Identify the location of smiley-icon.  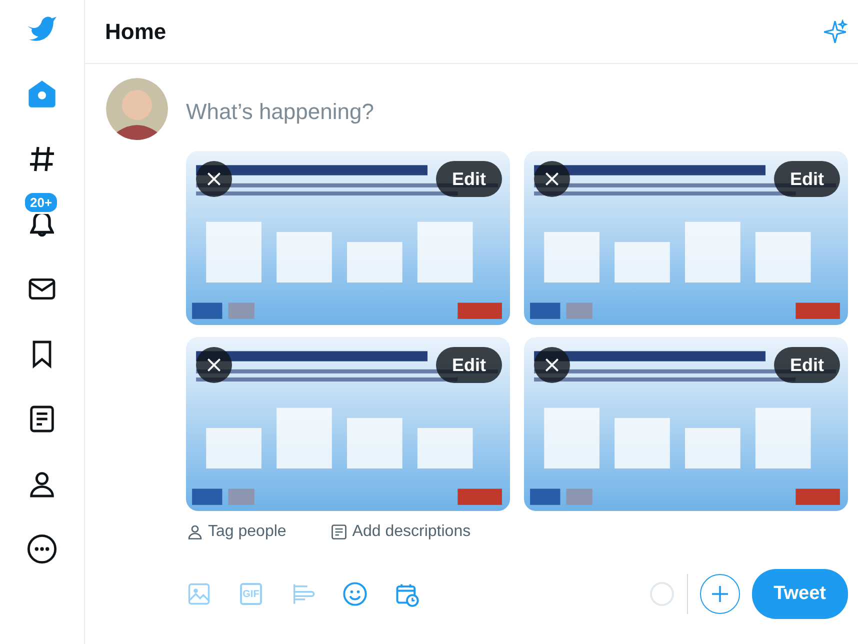
(355, 594).